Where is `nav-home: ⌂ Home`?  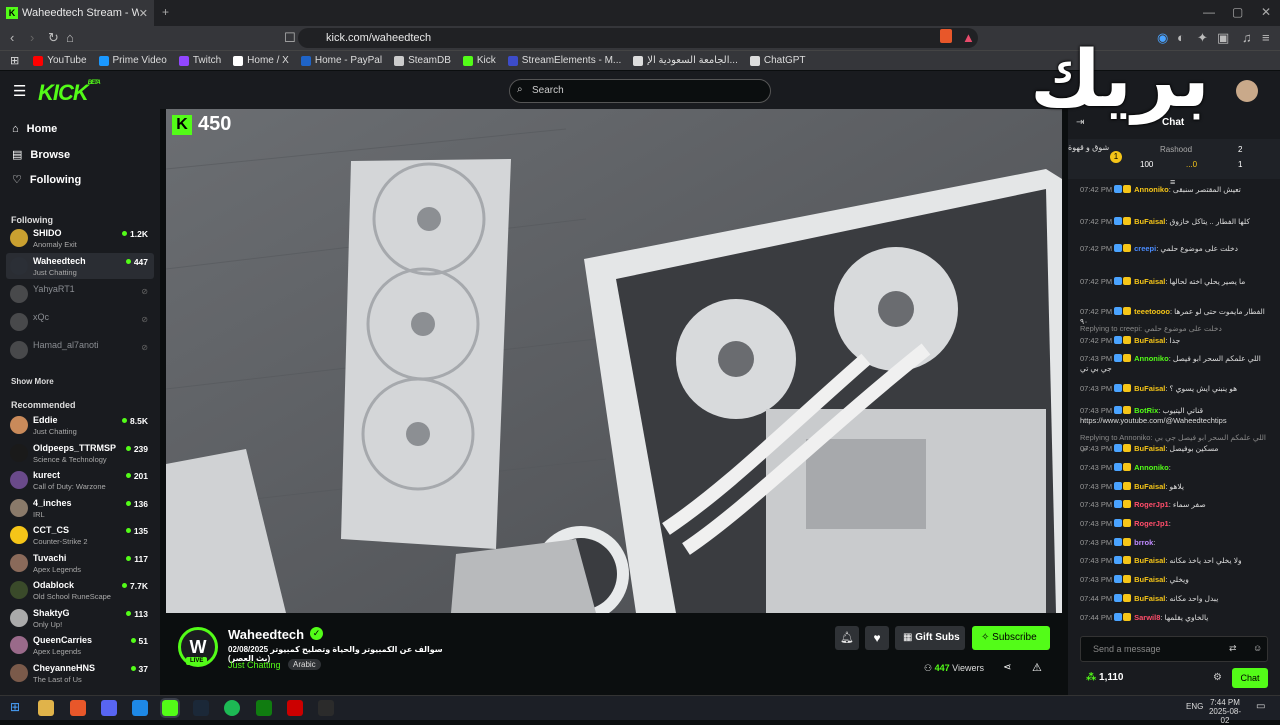 nav-home: ⌂ Home is located at coordinates (34, 129).